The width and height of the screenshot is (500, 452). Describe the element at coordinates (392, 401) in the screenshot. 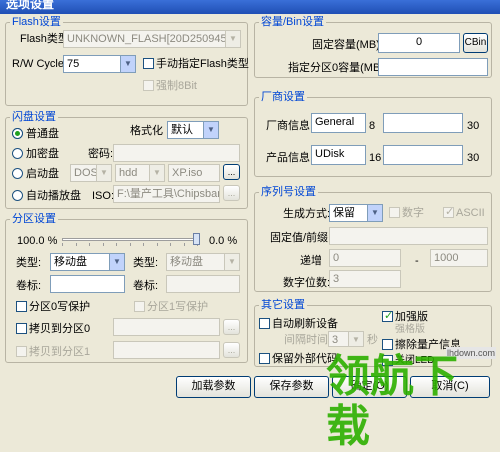

I see `watermark-brand: 领航下载` at that location.